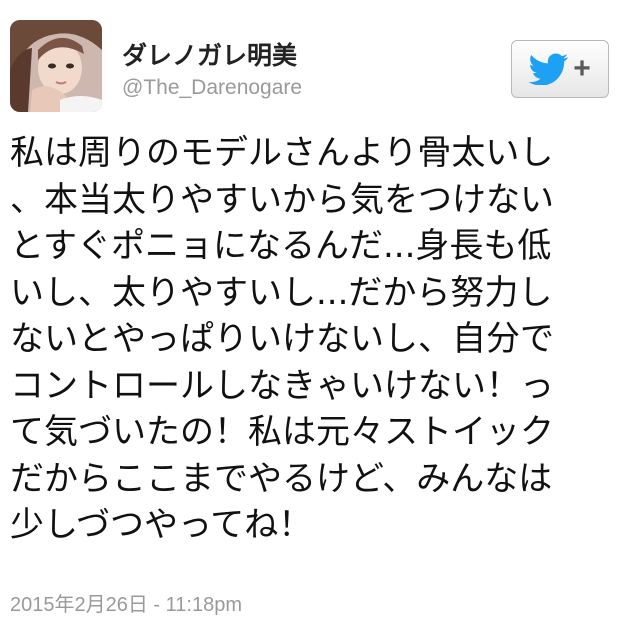 This screenshot has width=618, height=644. What do you see at coordinates (282, 385) in the screenshot?
I see `tweet-line: コントロールしなきゃいけない！っ` at bounding box center [282, 385].